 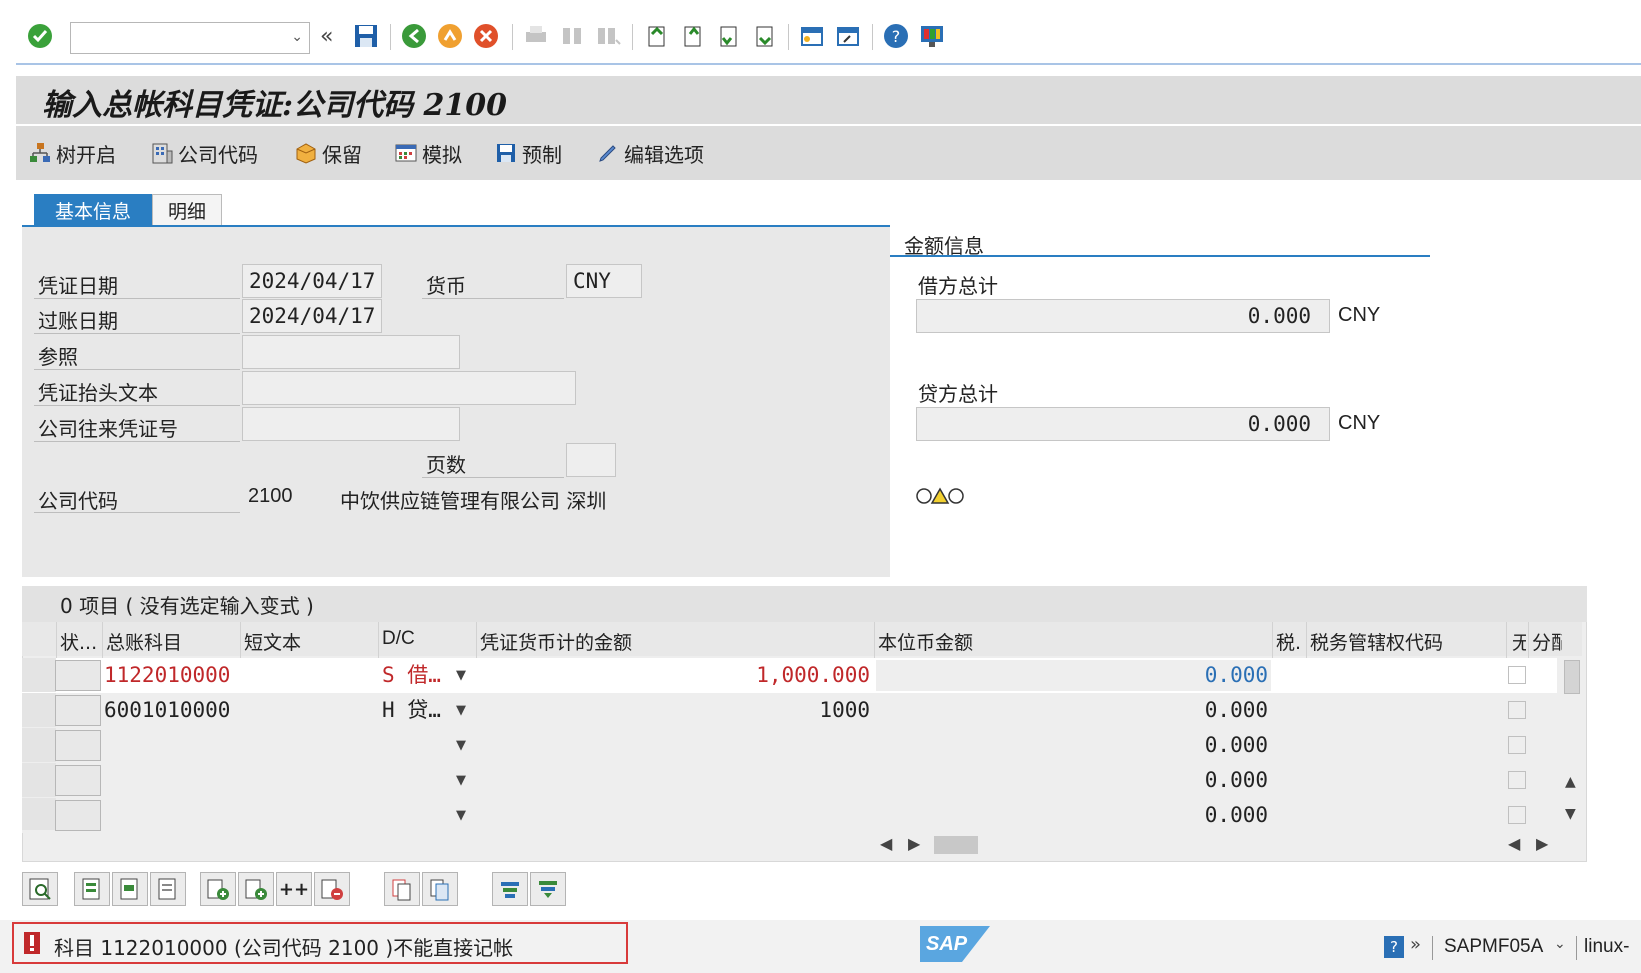 What do you see at coordinates (1415, 944) in the screenshot?
I see `expand-status-icon: »` at bounding box center [1415, 944].